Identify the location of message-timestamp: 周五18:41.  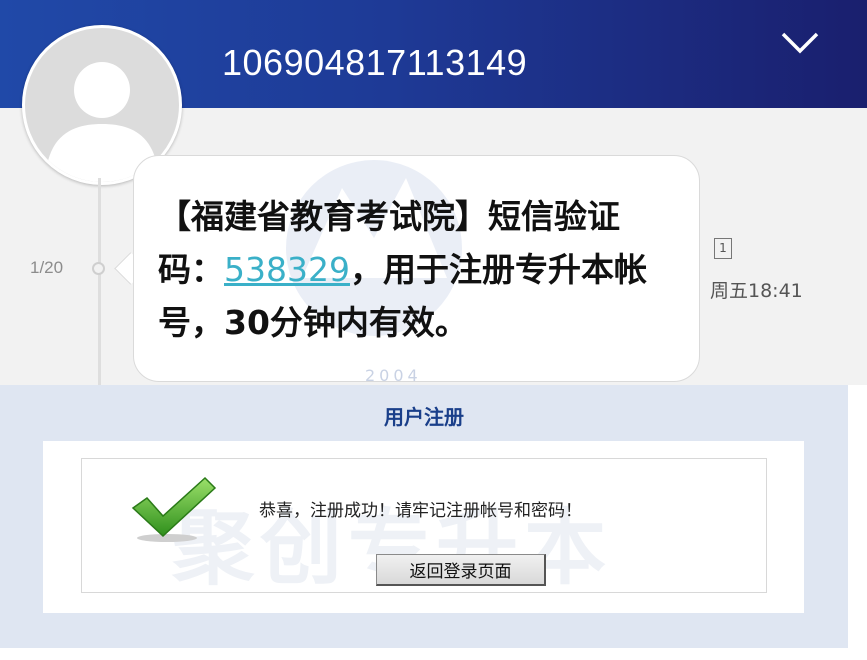
(756, 291).